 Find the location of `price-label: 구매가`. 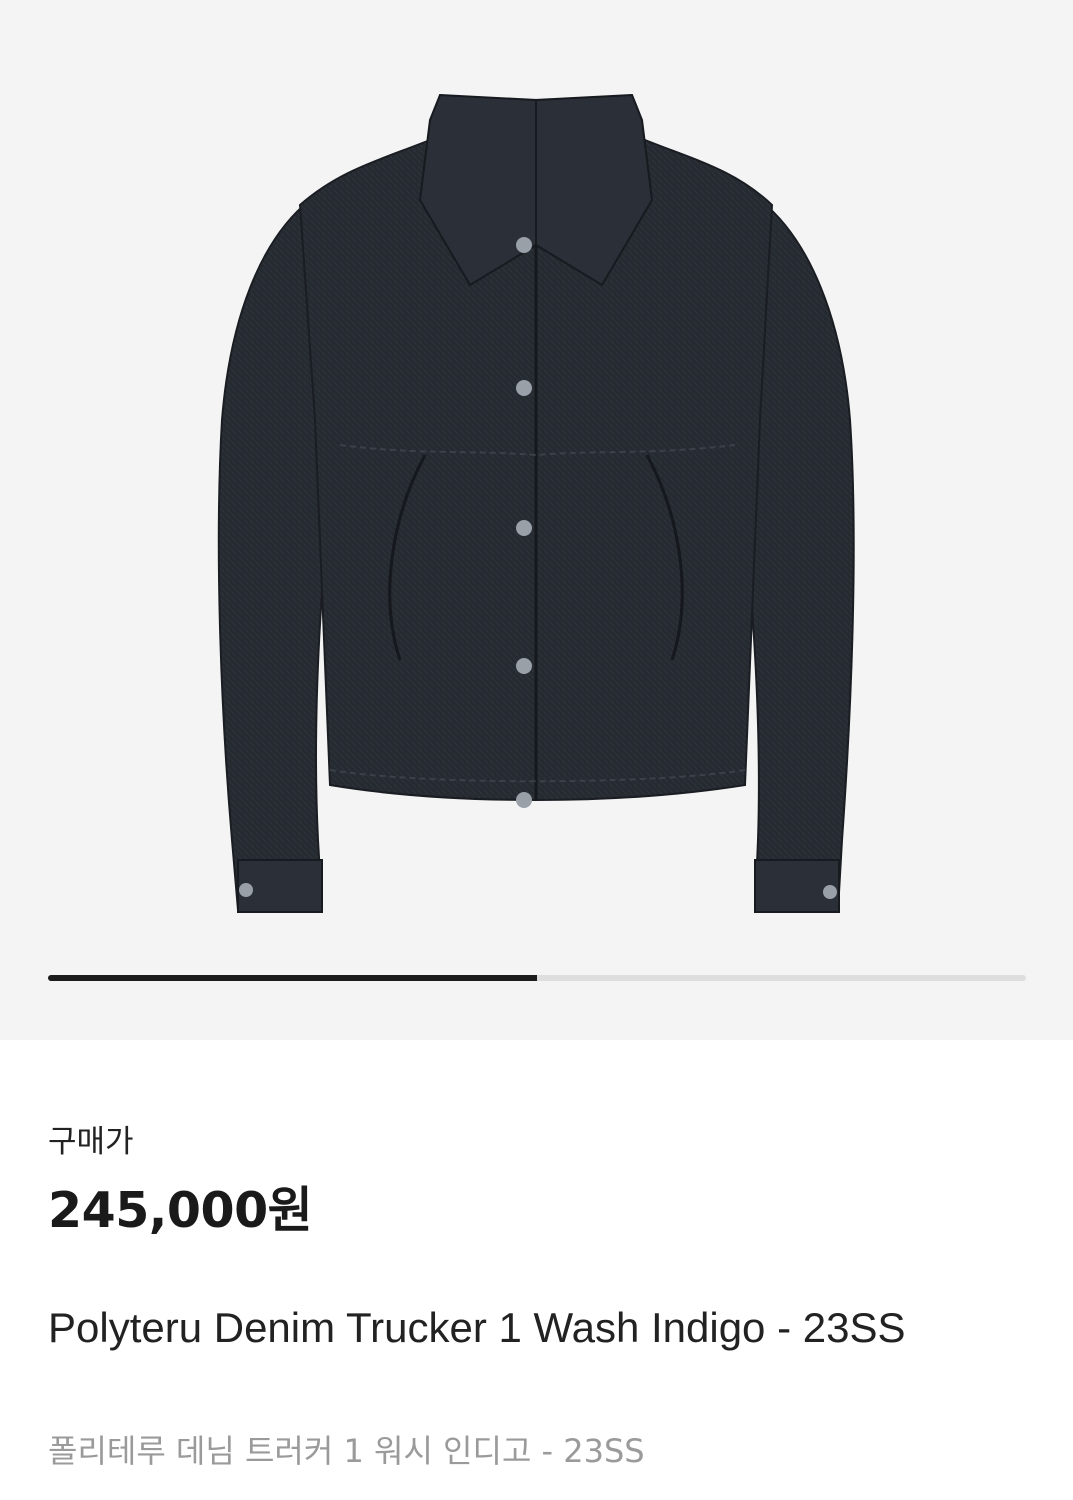

price-label: 구매가 is located at coordinates (91, 1142).